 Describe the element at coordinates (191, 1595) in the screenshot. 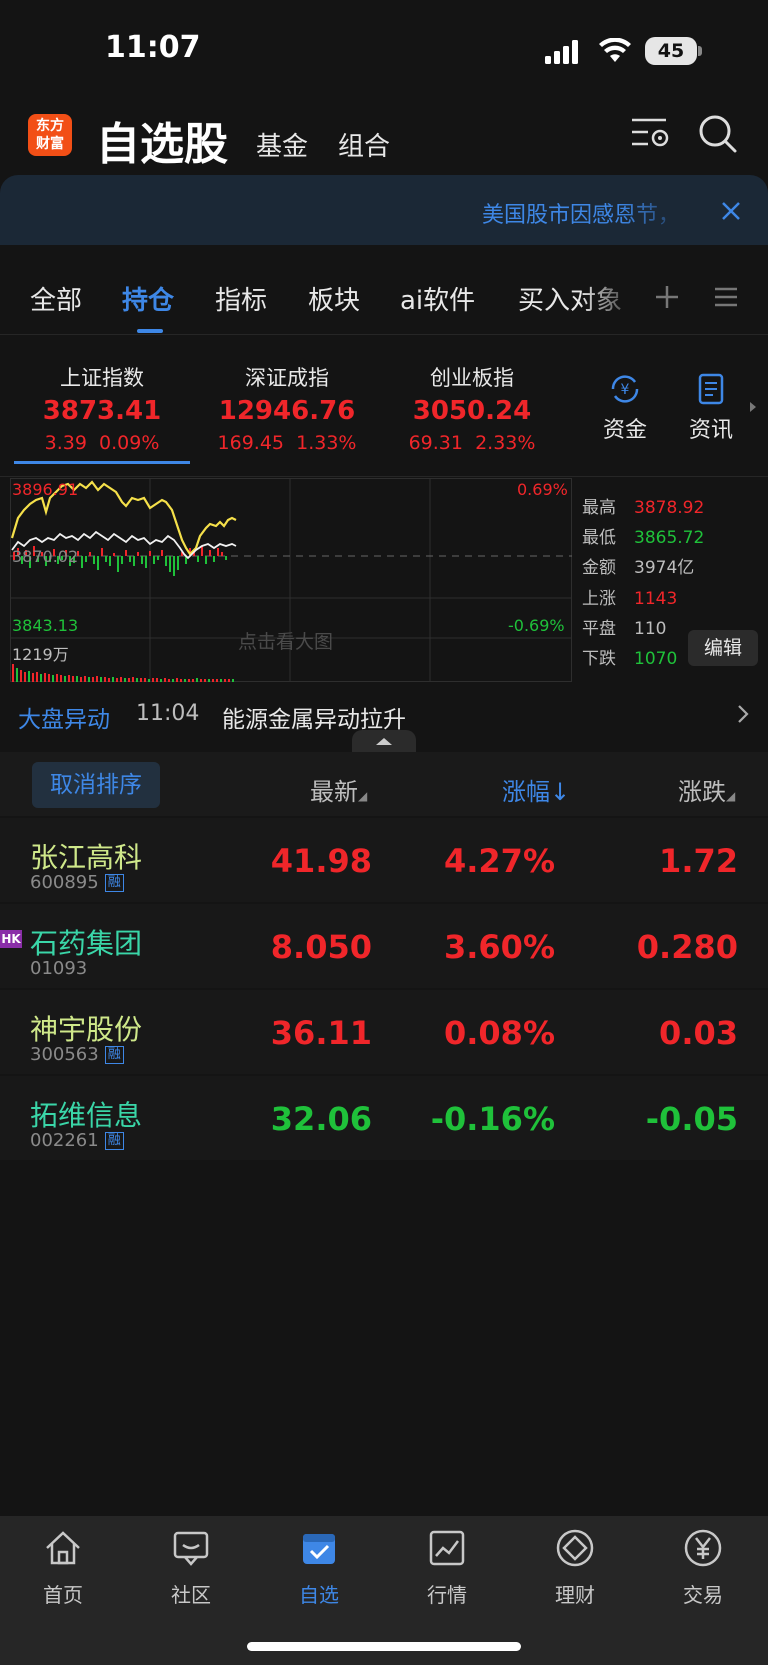

I see `nav-label: 社区` at that location.